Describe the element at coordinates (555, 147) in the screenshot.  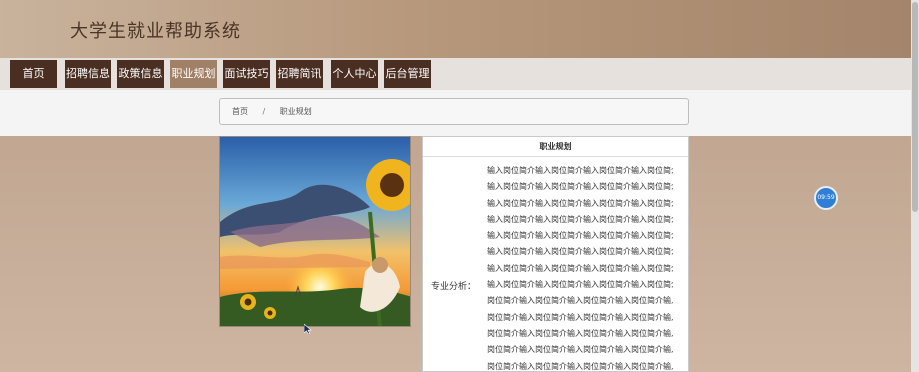
I see `panel-title: 职业规划` at that location.